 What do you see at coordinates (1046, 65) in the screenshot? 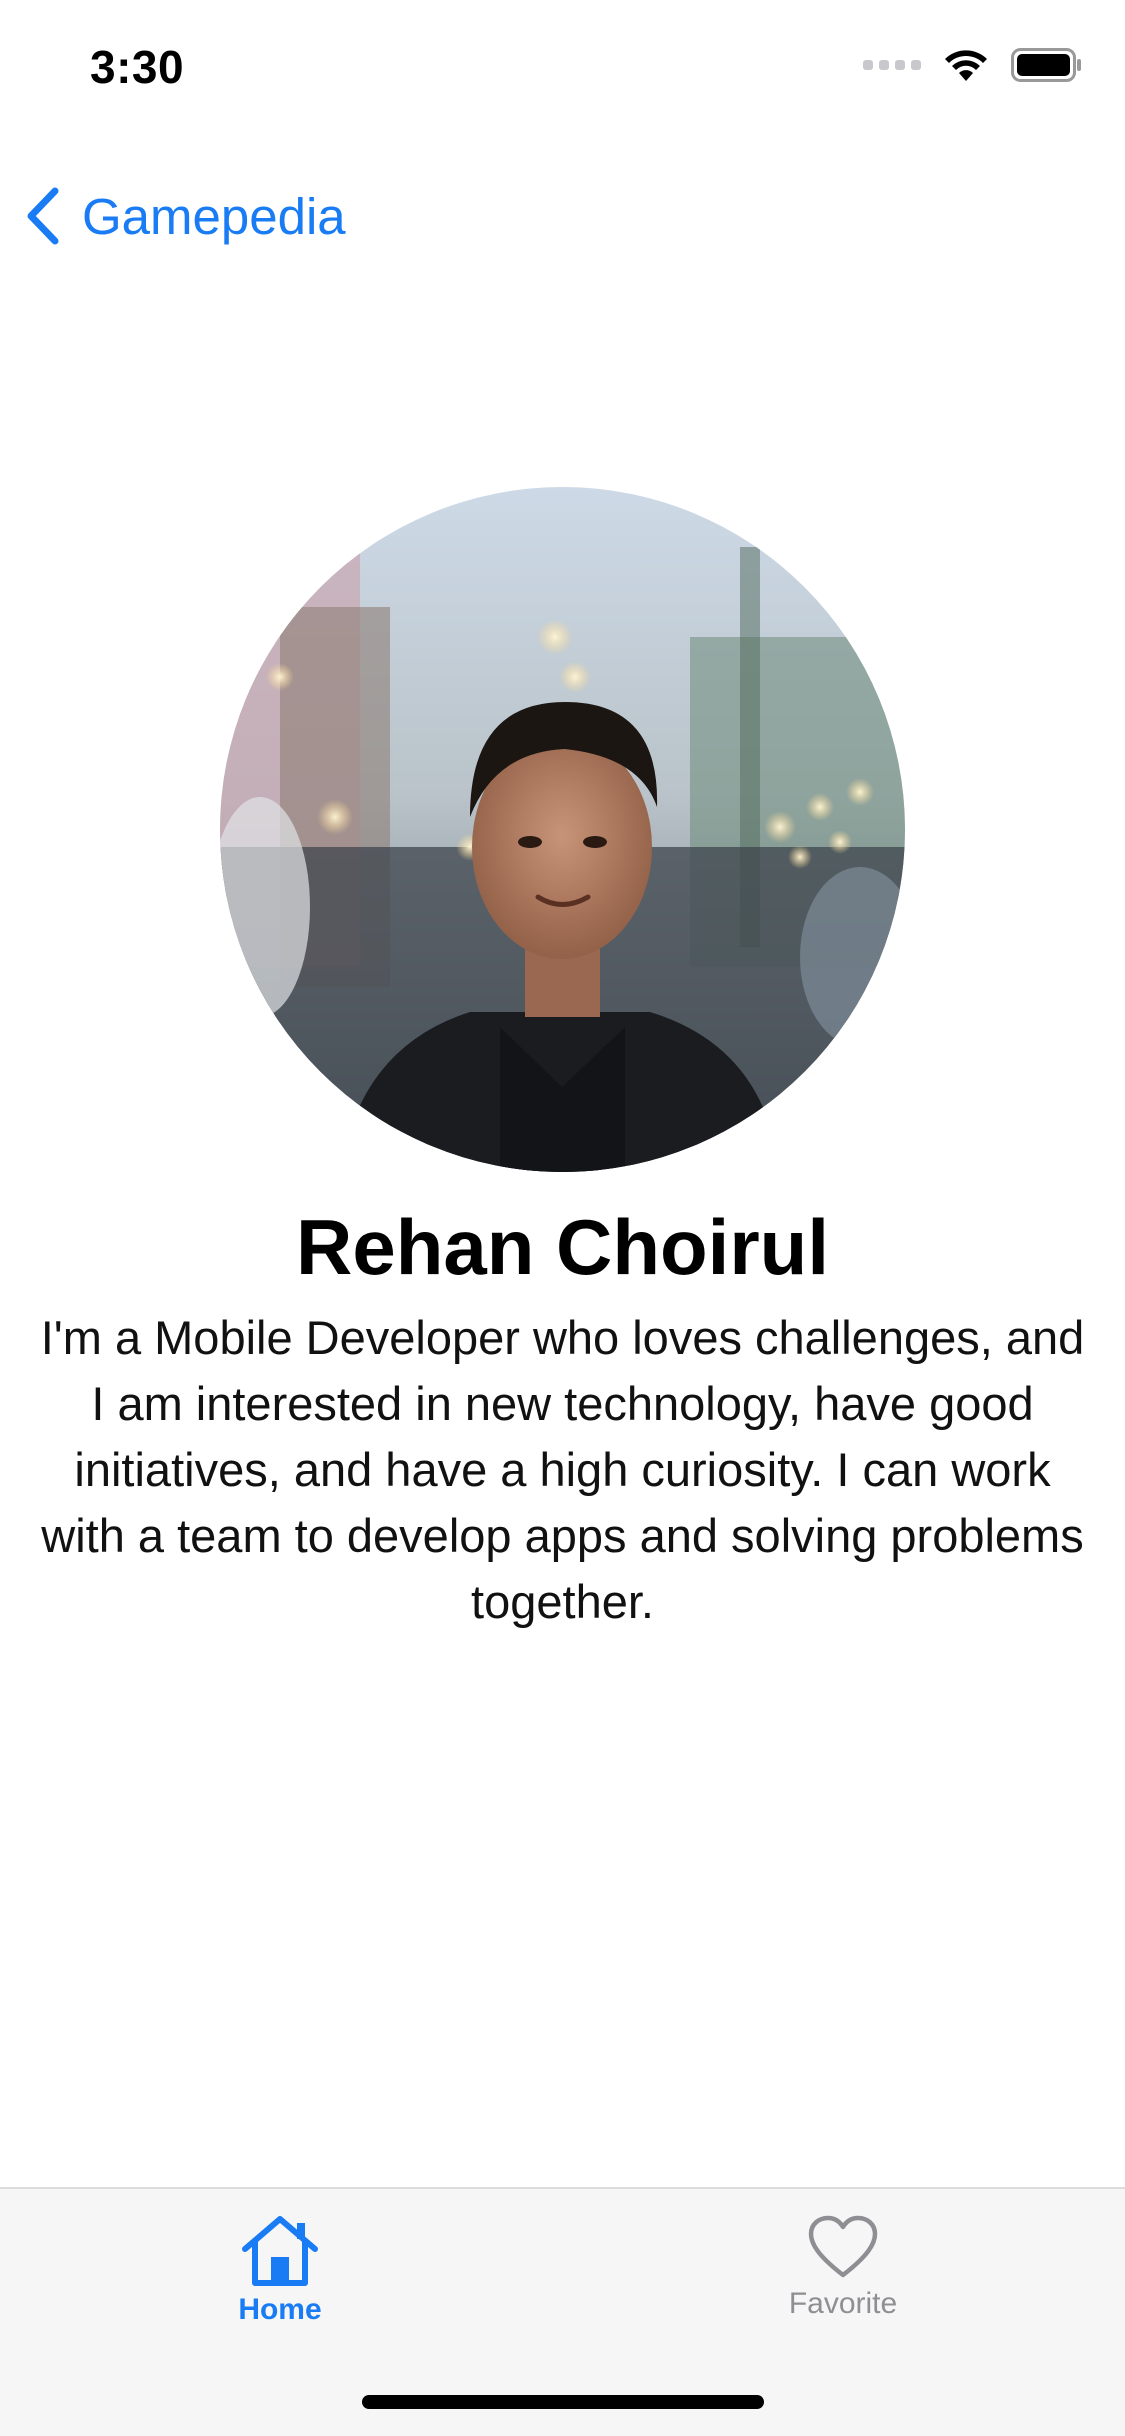
I see `battery-icon` at bounding box center [1046, 65].